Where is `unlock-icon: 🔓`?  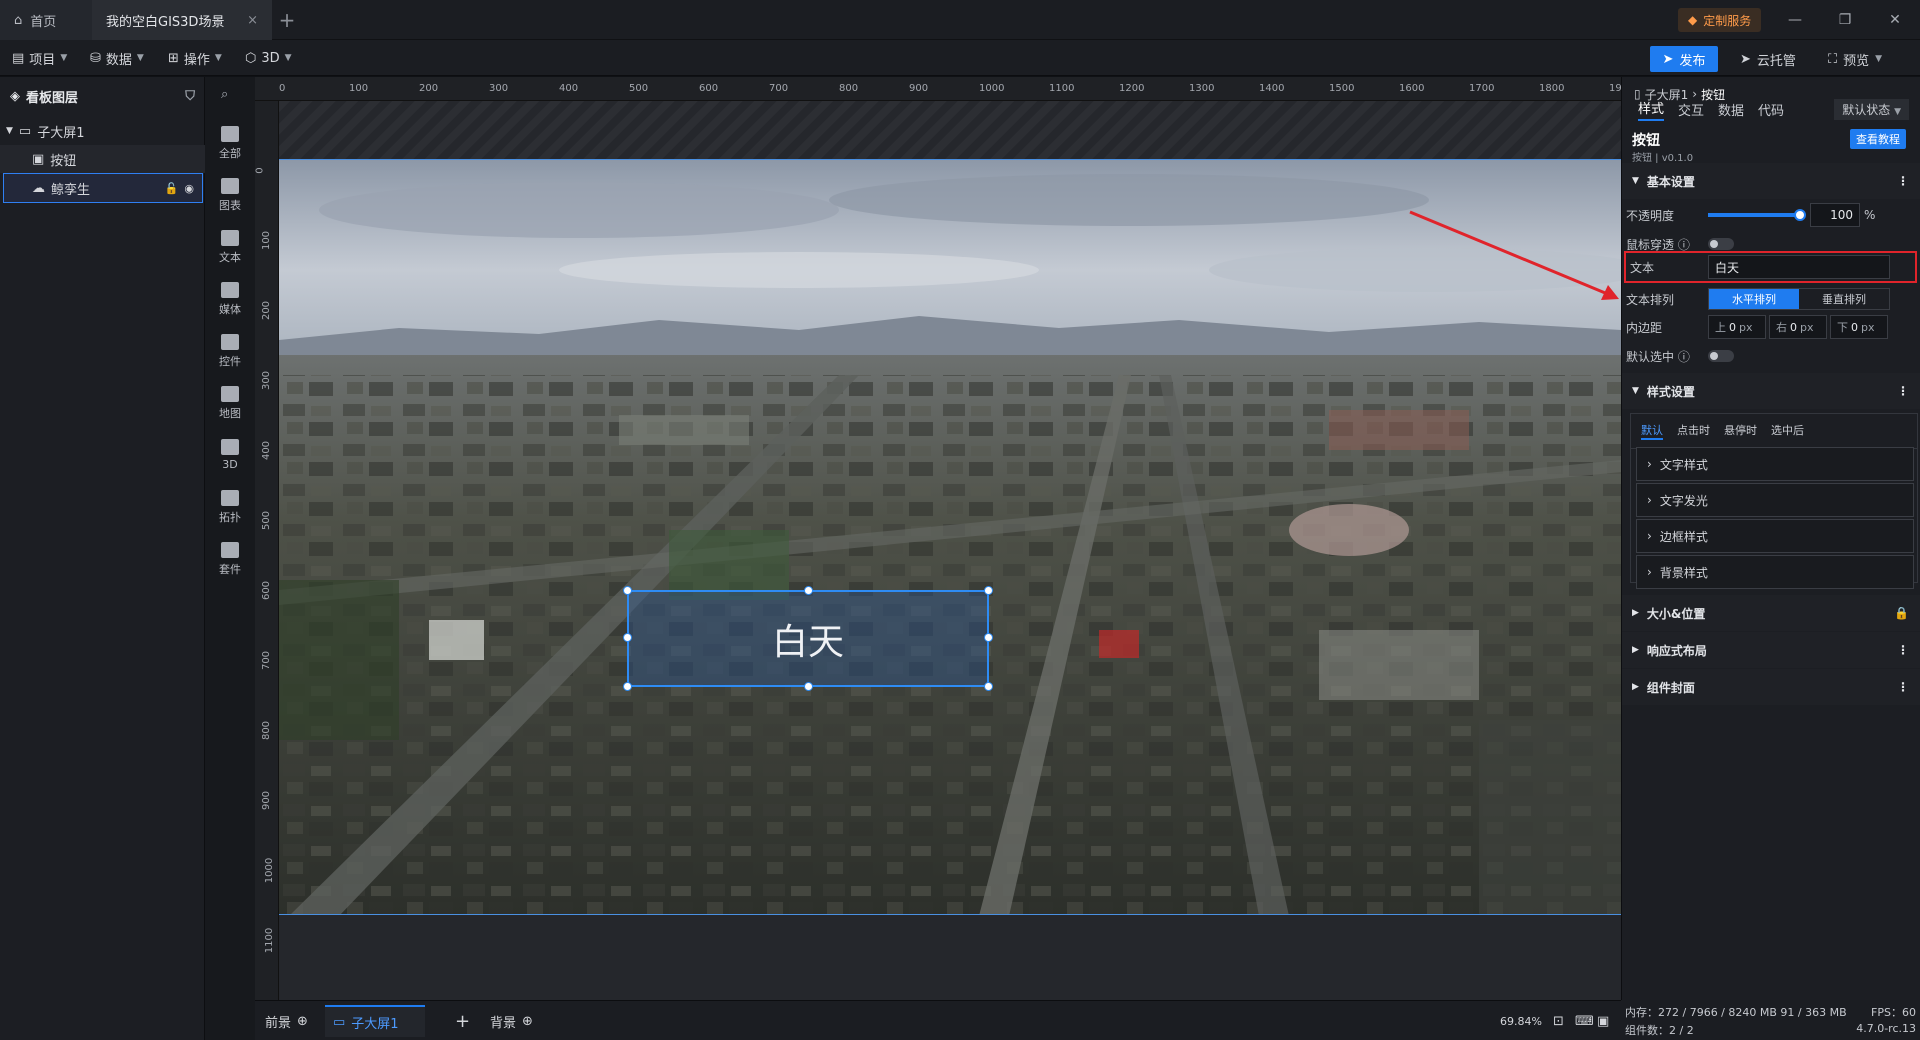 unlock-icon: 🔓 is located at coordinates (172, 188).